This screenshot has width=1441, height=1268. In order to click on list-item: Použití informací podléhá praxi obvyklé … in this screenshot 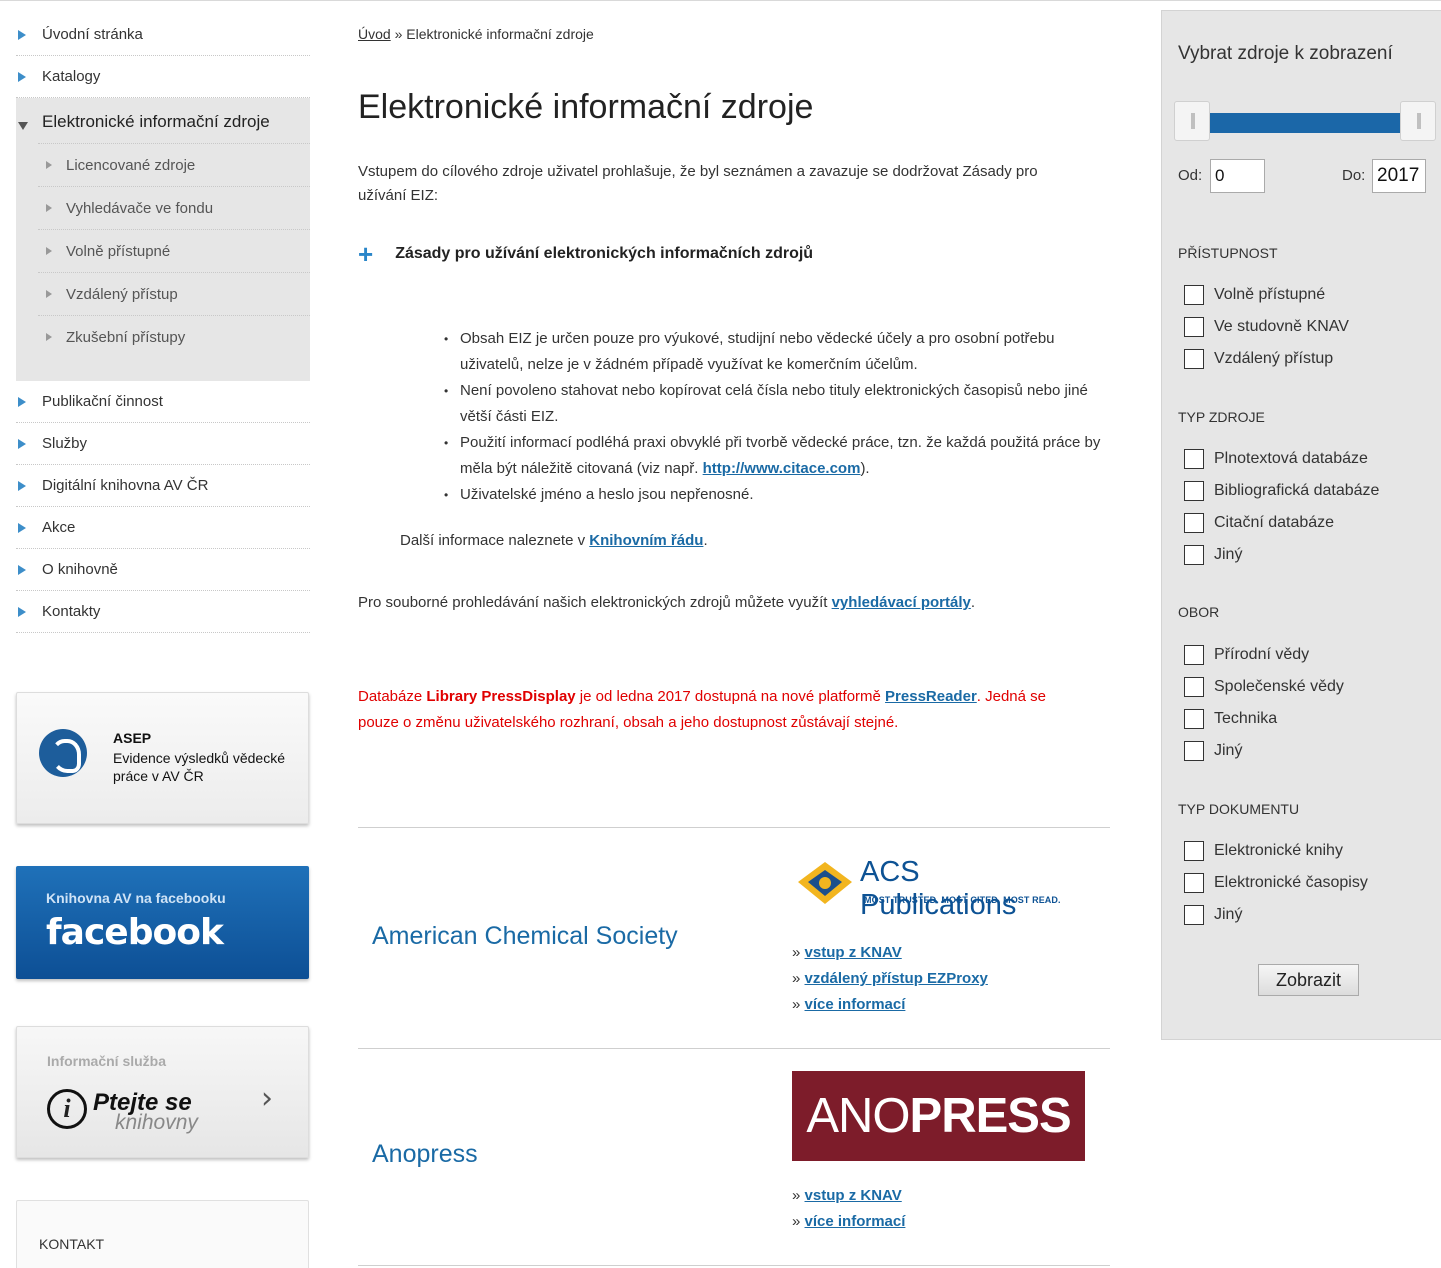, I will do `click(779, 456)`.